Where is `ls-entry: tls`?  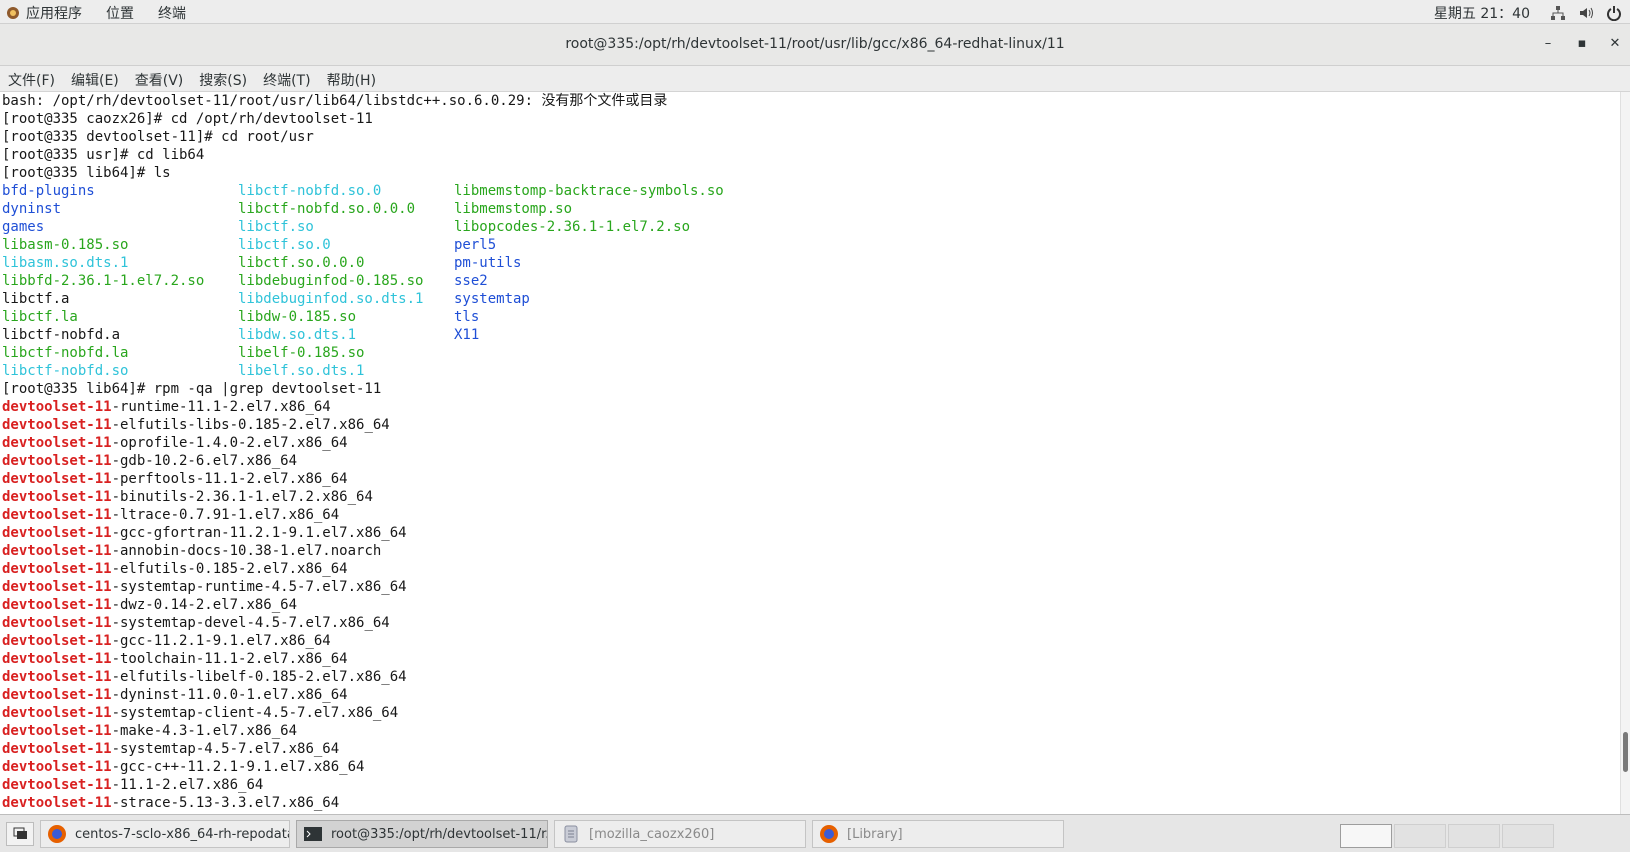 ls-entry: tls is located at coordinates (467, 317).